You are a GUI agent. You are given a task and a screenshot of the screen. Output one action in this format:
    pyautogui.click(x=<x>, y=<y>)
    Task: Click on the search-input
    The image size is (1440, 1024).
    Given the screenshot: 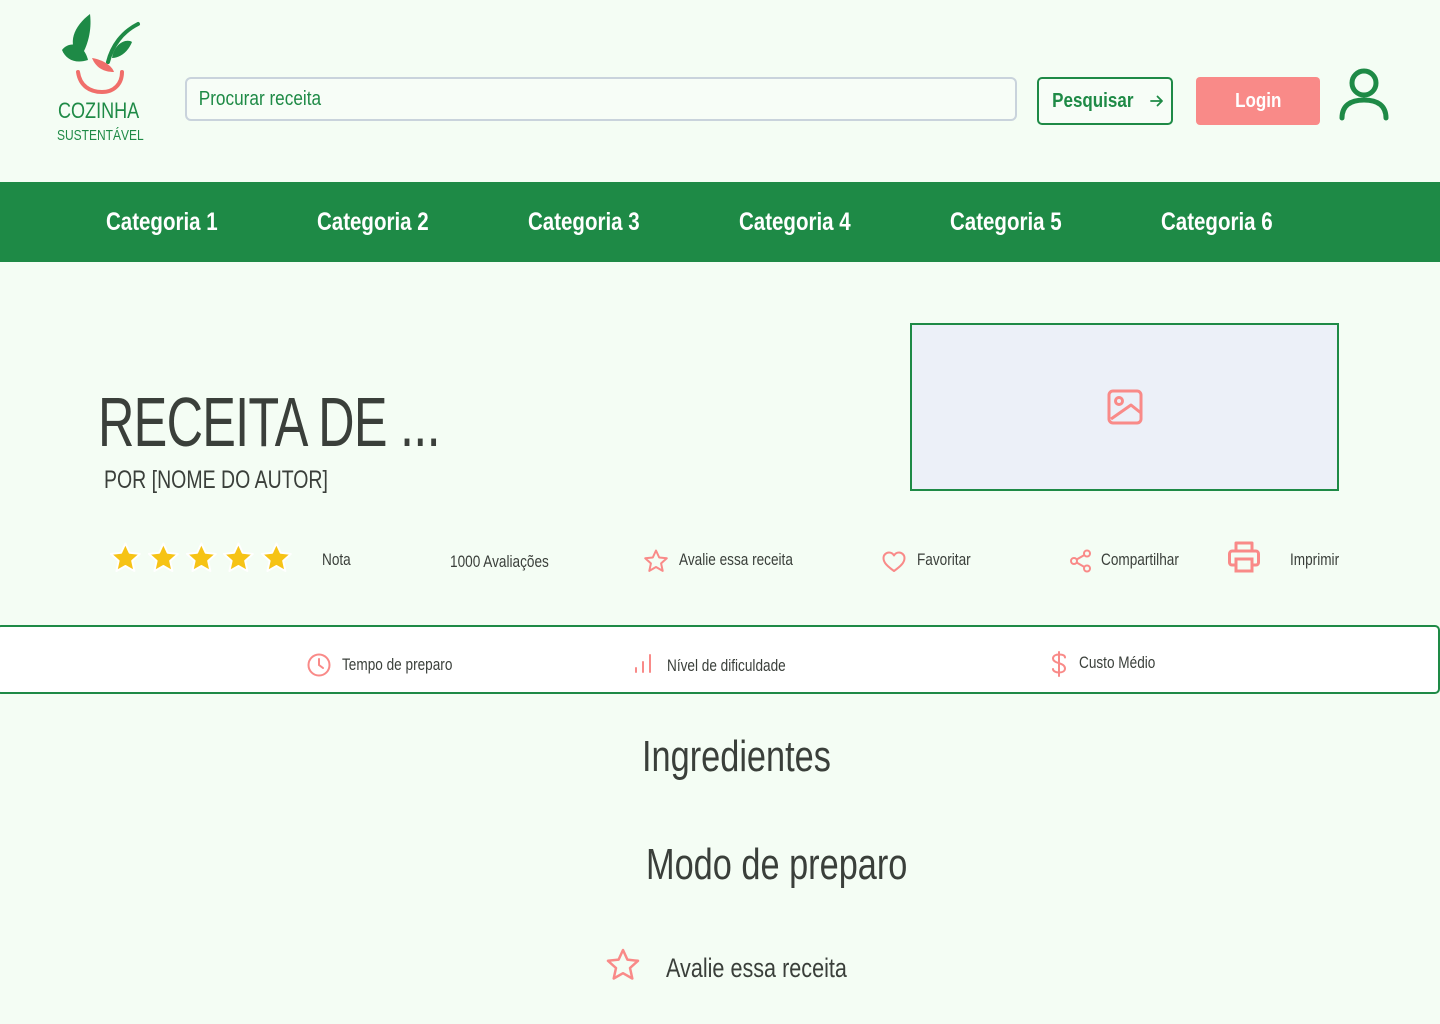 What is the action you would take?
    pyautogui.click(x=549, y=99)
    